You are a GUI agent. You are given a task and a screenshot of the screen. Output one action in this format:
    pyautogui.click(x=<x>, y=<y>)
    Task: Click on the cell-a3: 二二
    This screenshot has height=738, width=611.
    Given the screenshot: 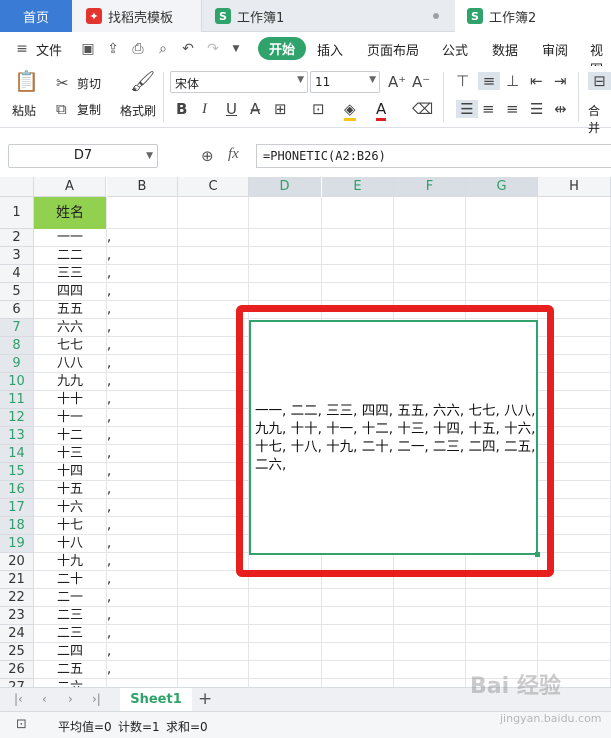 What is the action you would take?
    pyautogui.click(x=70, y=256)
    